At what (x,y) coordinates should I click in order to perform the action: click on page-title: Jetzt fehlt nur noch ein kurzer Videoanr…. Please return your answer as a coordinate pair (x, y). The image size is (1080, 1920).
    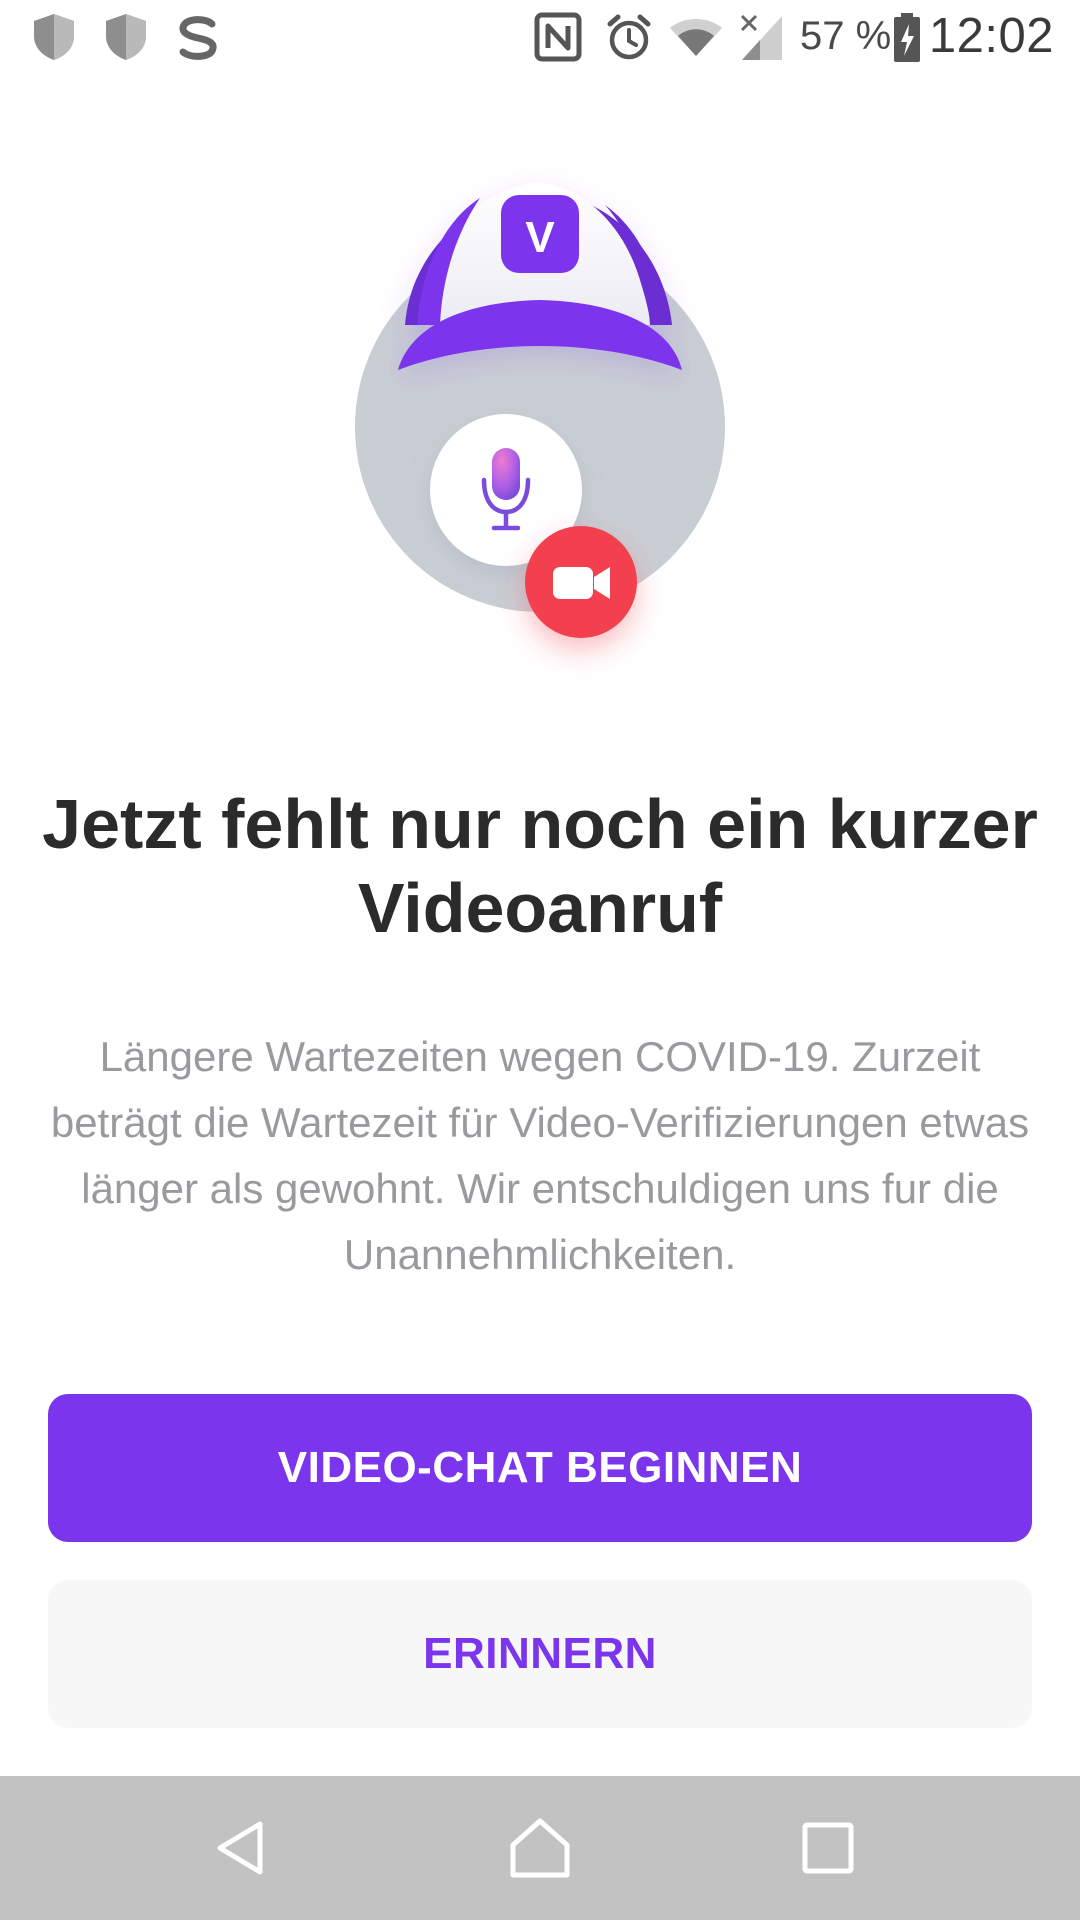
    Looking at the image, I should click on (540, 866).